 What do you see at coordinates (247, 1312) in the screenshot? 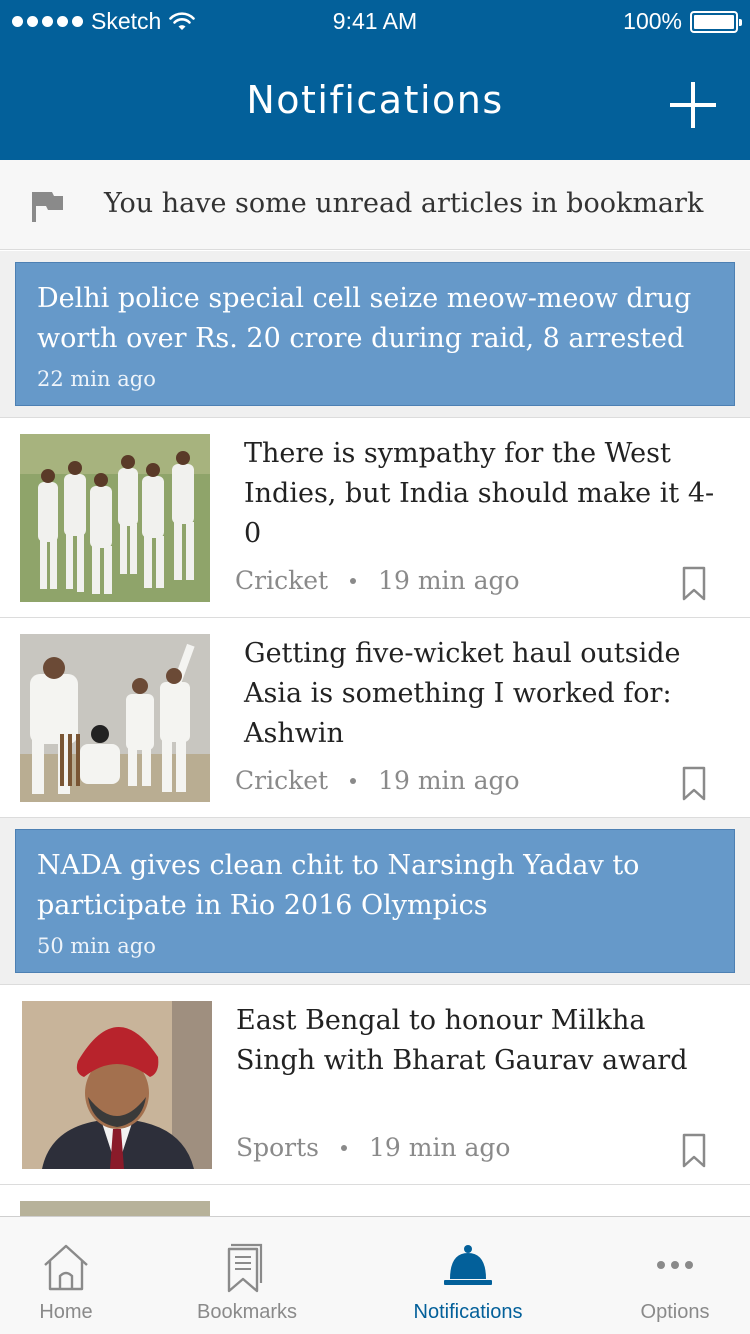
I see `tab-label: Bookmarks` at bounding box center [247, 1312].